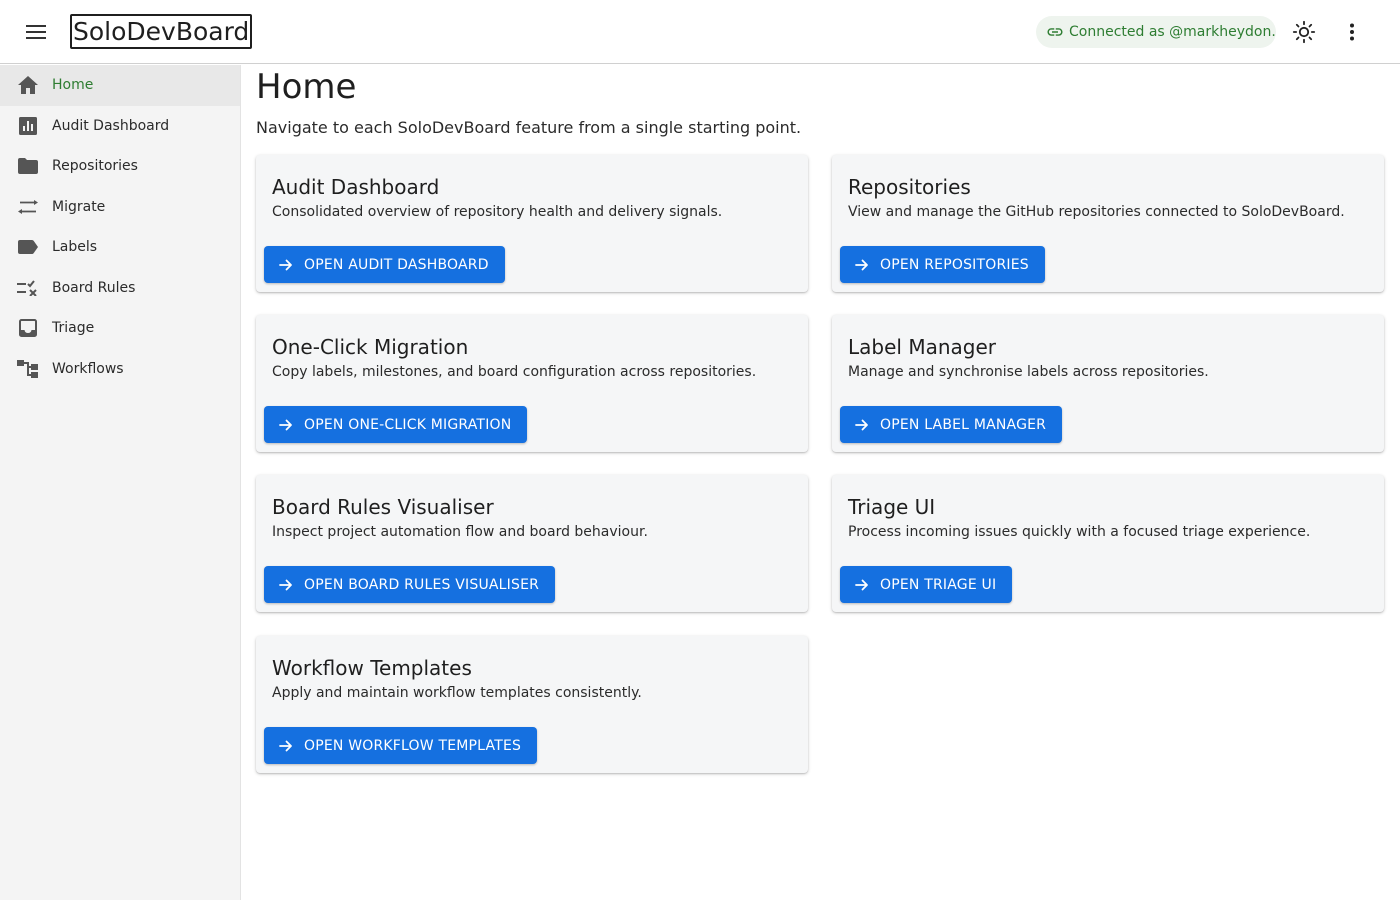 The image size is (1400, 900). Describe the element at coordinates (28, 85) in the screenshot. I see `home-icon` at that location.